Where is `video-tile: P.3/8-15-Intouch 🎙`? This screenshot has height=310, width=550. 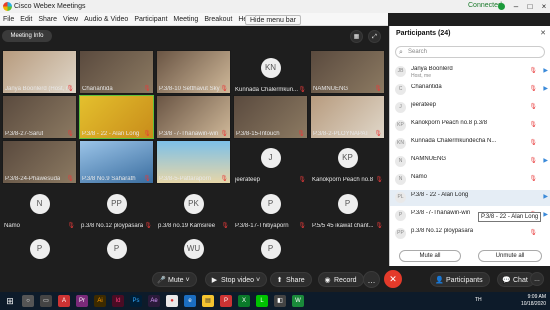
video-tile: P.3/8-15-Intouch 🎙 is located at coordinates (270, 117).